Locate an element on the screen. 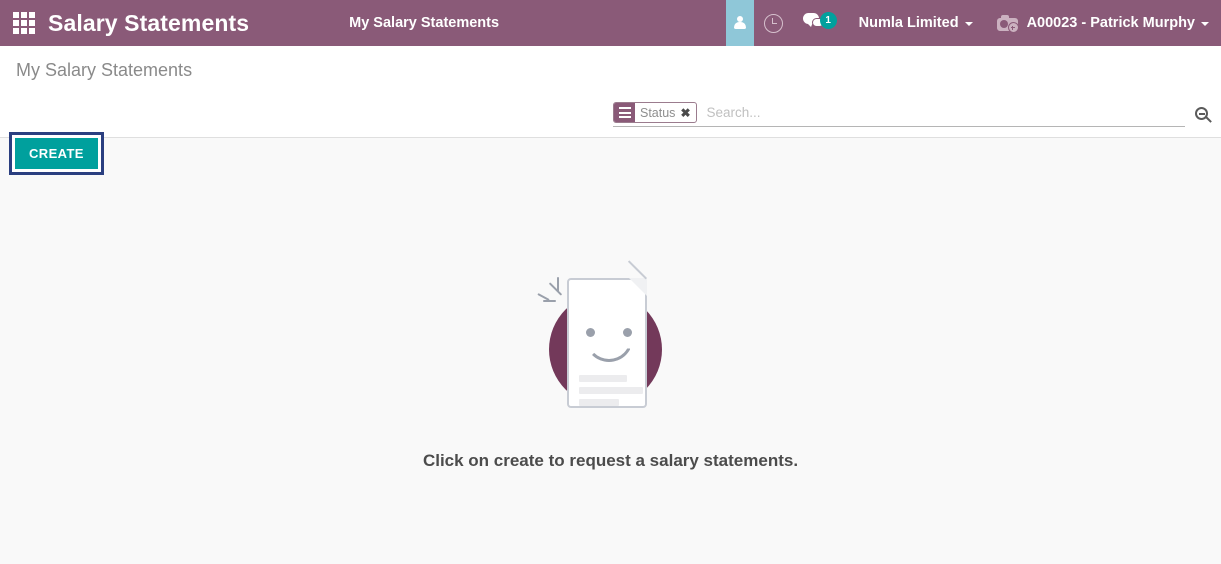 The height and width of the screenshot is (564, 1221). search-icon is located at coordinates (1203, 115).